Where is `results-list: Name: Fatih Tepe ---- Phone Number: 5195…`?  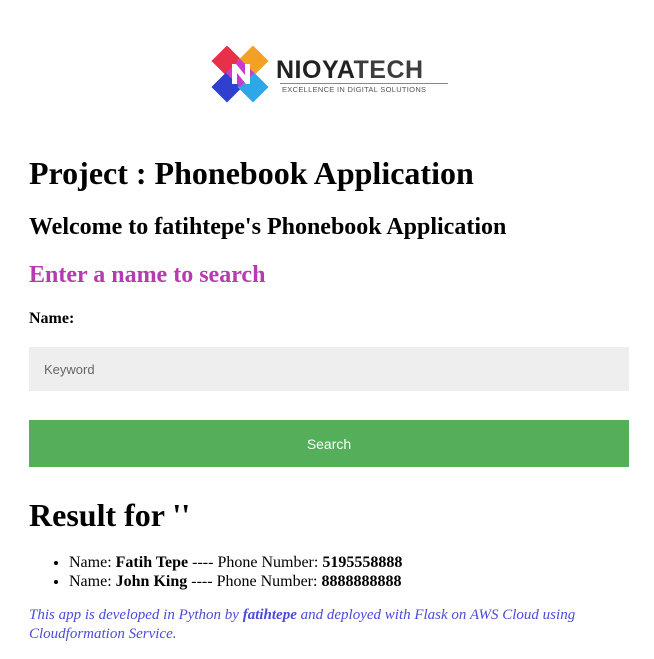
results-list: Name: Fatih Tepe ---- Phone Number: 5195… is located at coordinates (215, 572).